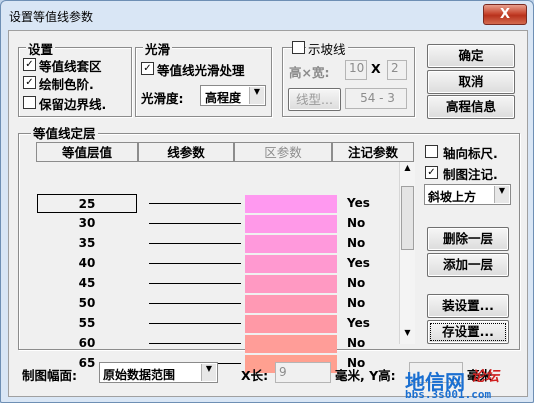 Image resolution: width=534 pixels, height=403 pixels. I want to click on axis-ruler-checkbox, so click(431, 151).